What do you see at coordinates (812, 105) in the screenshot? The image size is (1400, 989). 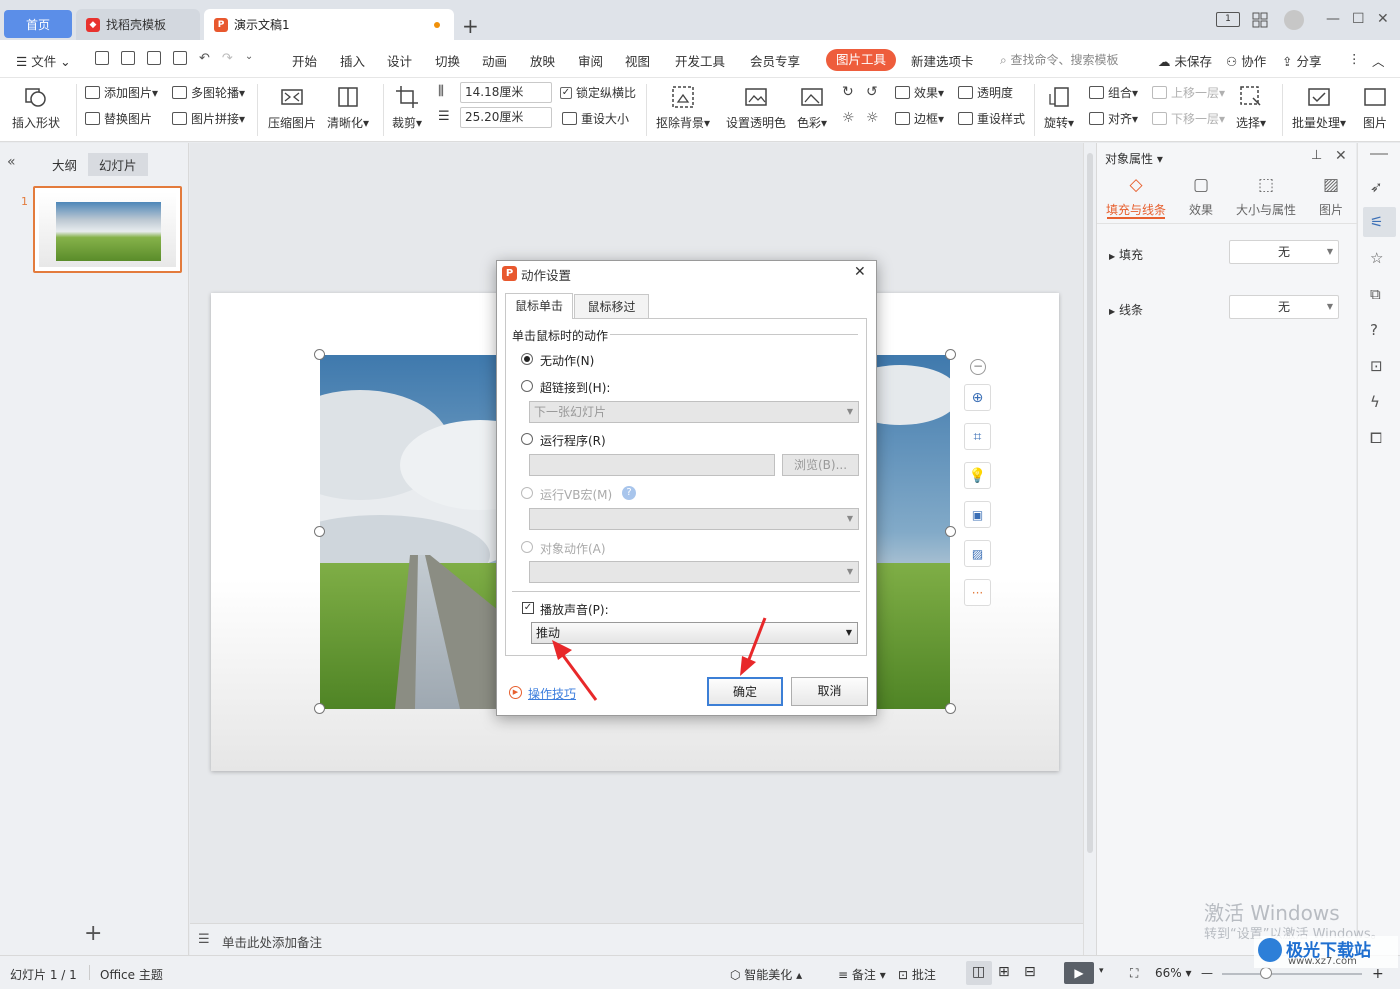 I see `color-button: 色彩▾` at bounding box center [812, 105].